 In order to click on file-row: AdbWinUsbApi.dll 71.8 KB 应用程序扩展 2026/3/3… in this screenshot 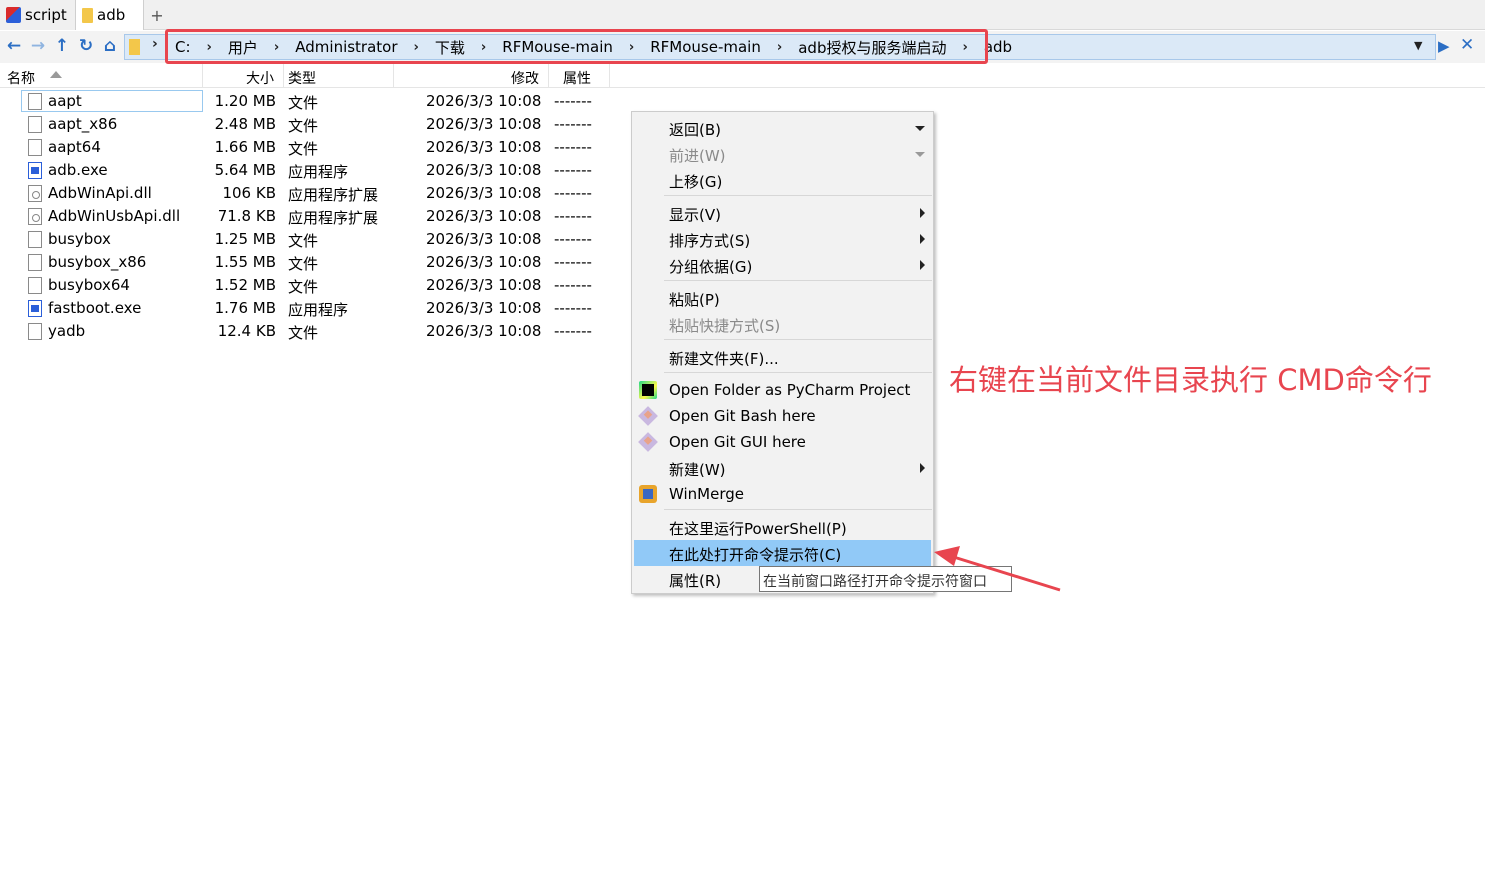, I will do `click(310, 216)`.